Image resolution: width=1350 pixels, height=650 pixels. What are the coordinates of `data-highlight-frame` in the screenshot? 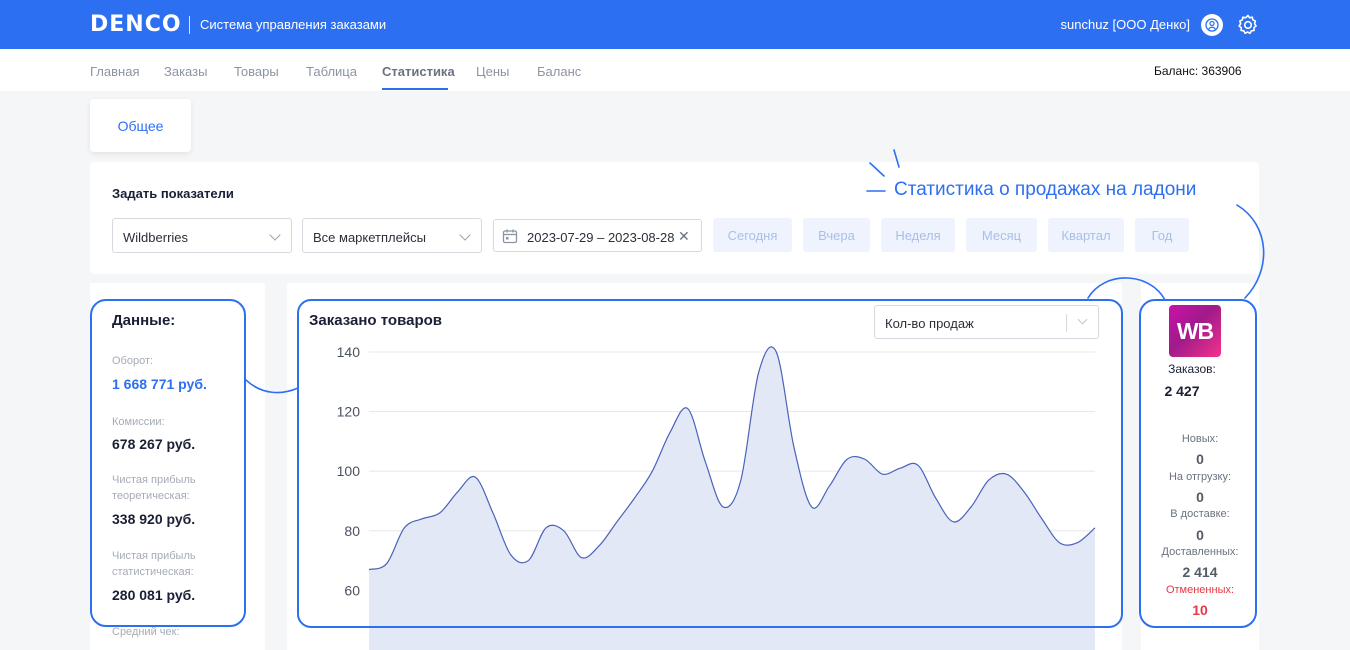 It's located at (168, 463).